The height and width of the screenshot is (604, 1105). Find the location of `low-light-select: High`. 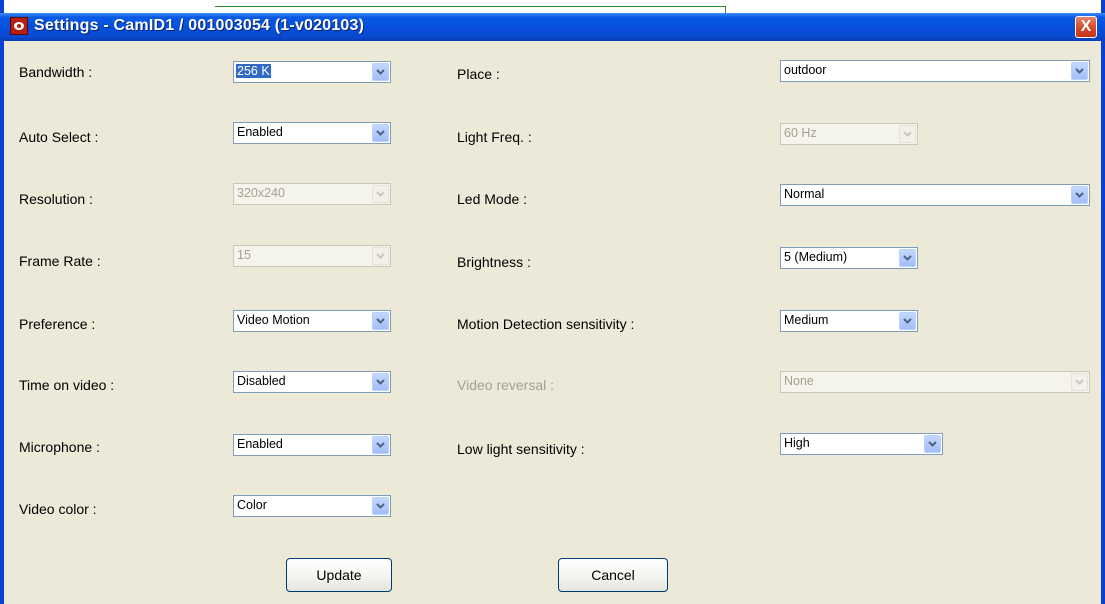

low-light-select: High is located at coordinates (861, 444).